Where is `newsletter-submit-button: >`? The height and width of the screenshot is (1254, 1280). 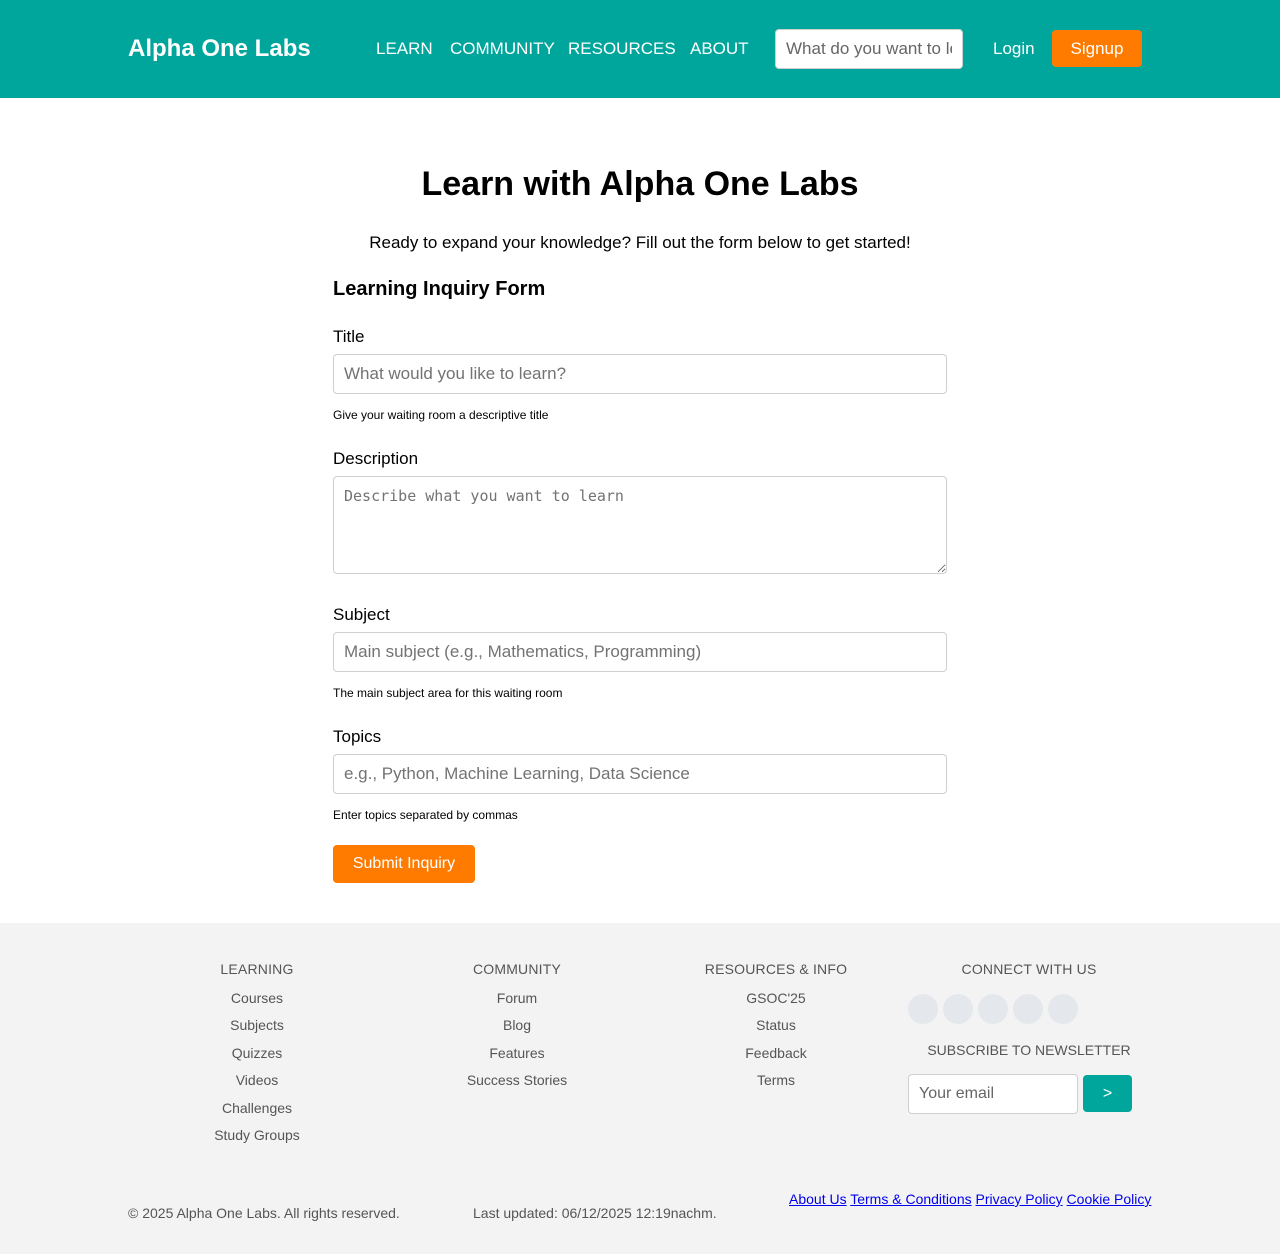 newsletter-submit-button: > is located at coordinates (1107, 1093).